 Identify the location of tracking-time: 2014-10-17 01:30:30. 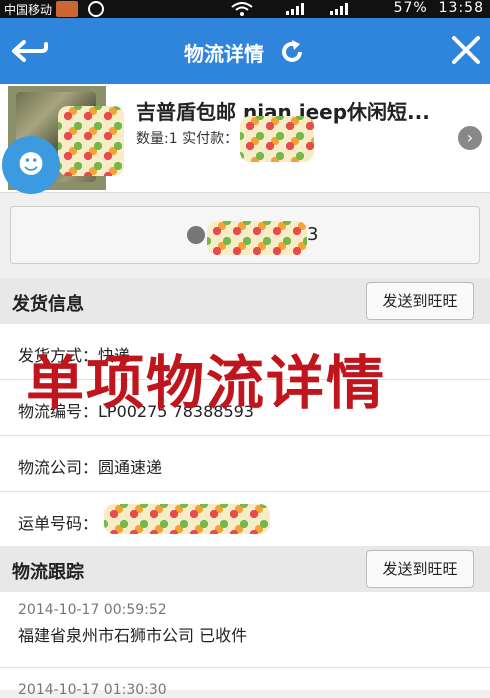
(92, 690).